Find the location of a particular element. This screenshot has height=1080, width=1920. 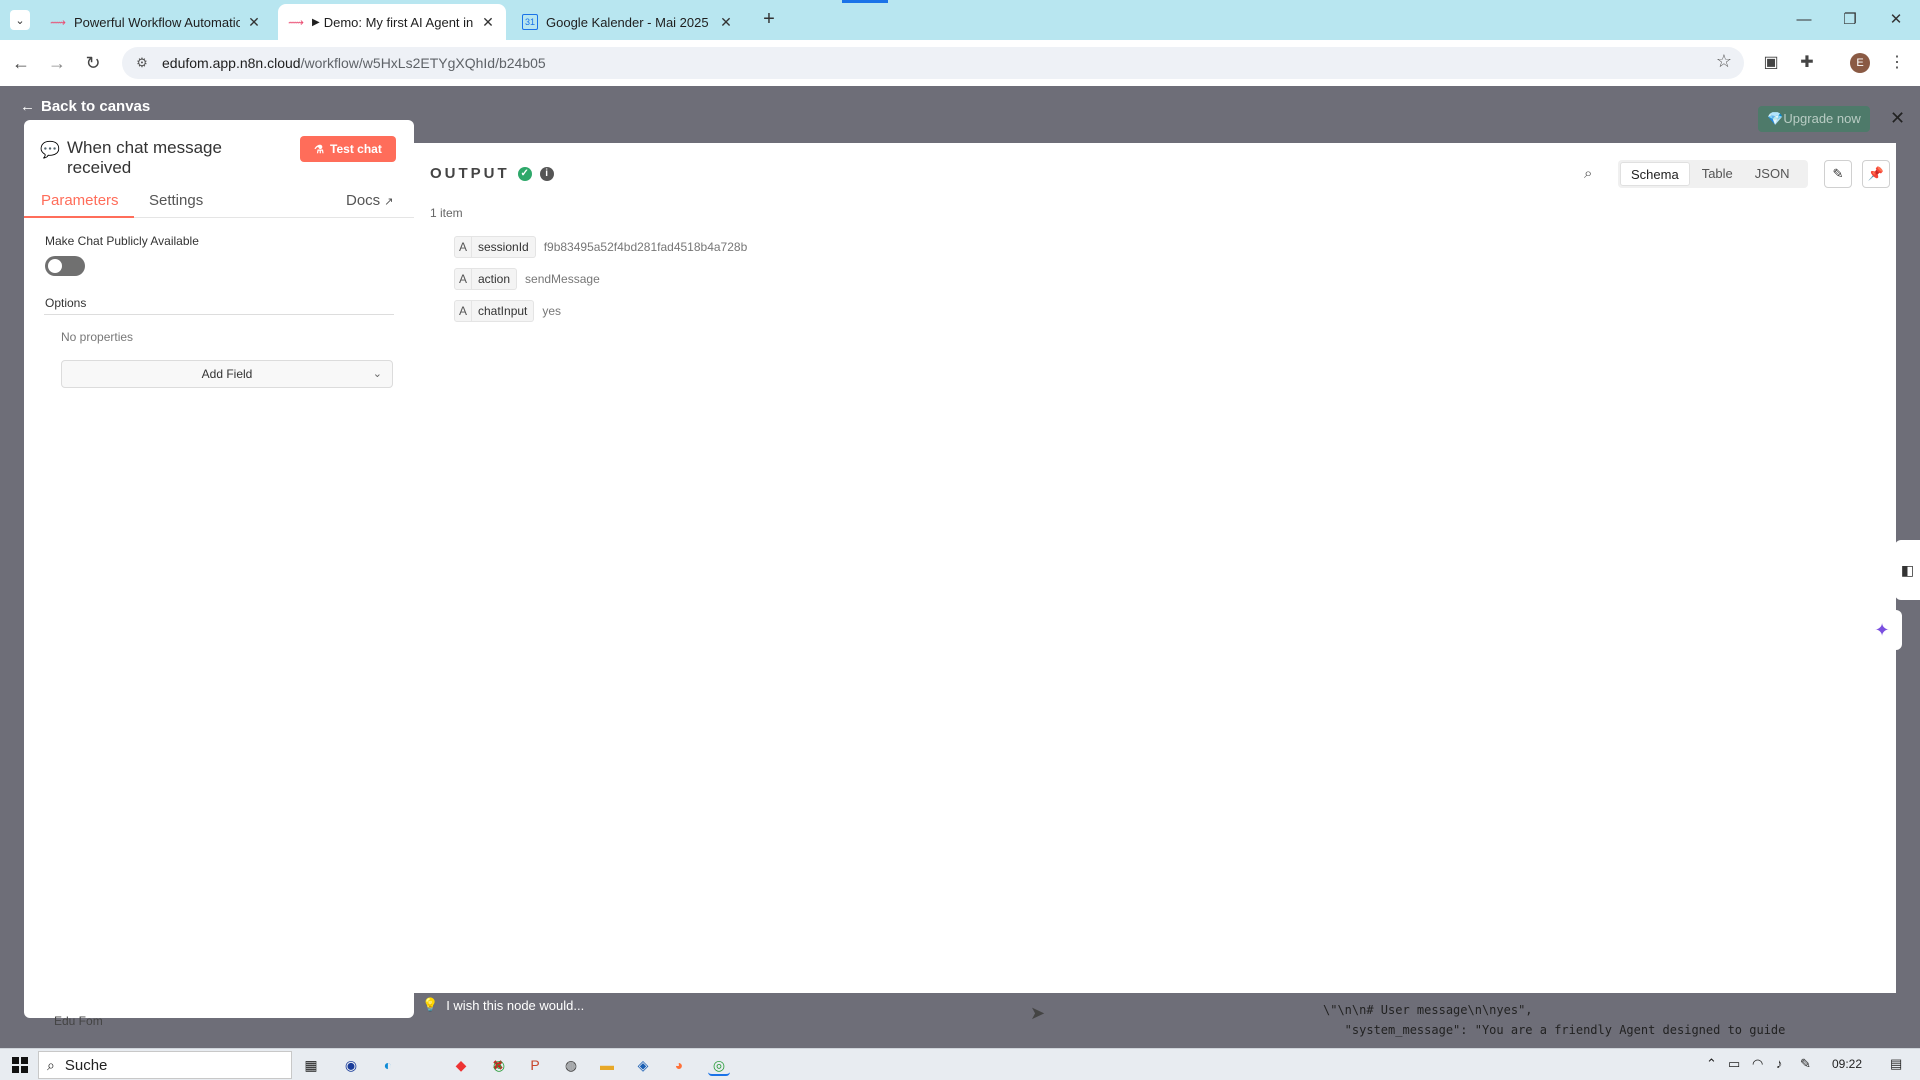

arrow-left-icon: ← is located at coordinates (27, 106).